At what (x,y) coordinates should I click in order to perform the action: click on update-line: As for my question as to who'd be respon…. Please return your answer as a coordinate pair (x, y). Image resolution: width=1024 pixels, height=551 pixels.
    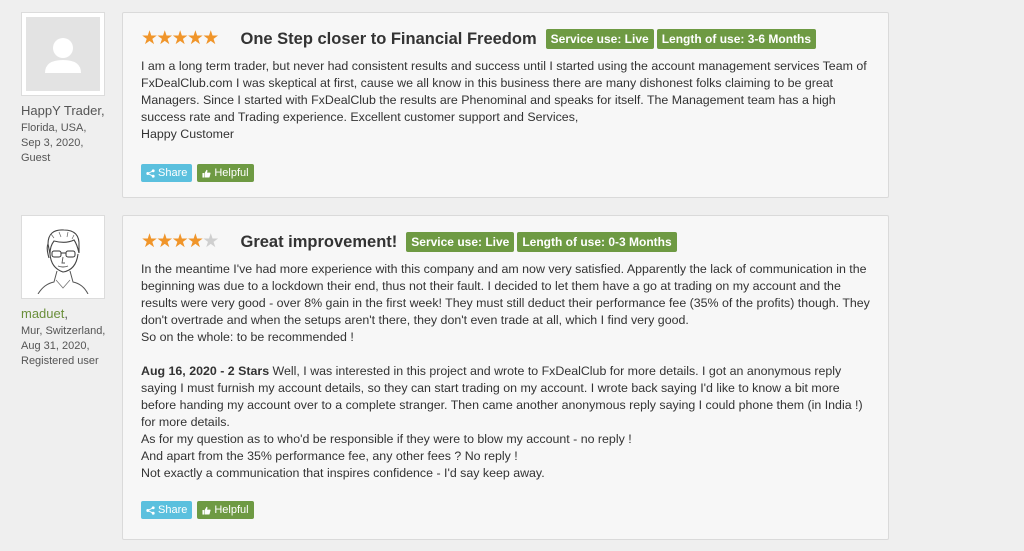
    Looking at the image, I should click on (386, 439).